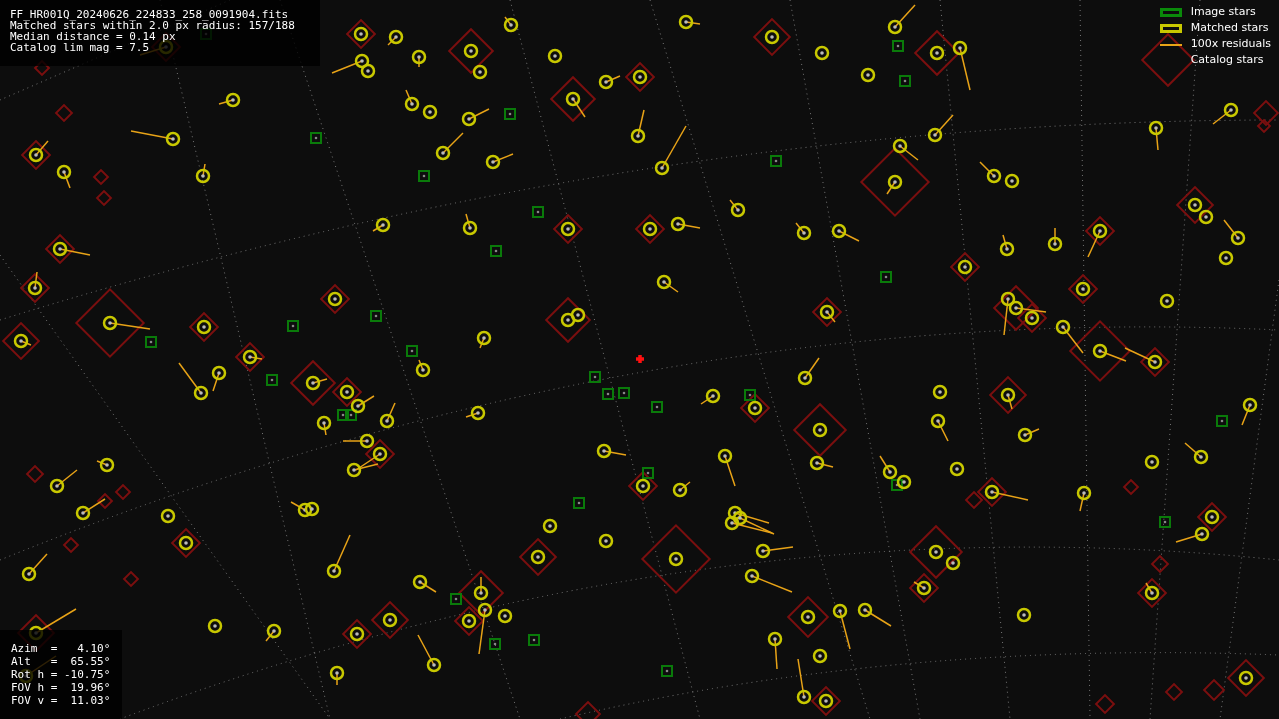 This screenshot has width=1279, height=719. Describe the element at coordinates (61, 700) in the screenshot. I see `pointing-line: FOV v = 11.03°` at that location.